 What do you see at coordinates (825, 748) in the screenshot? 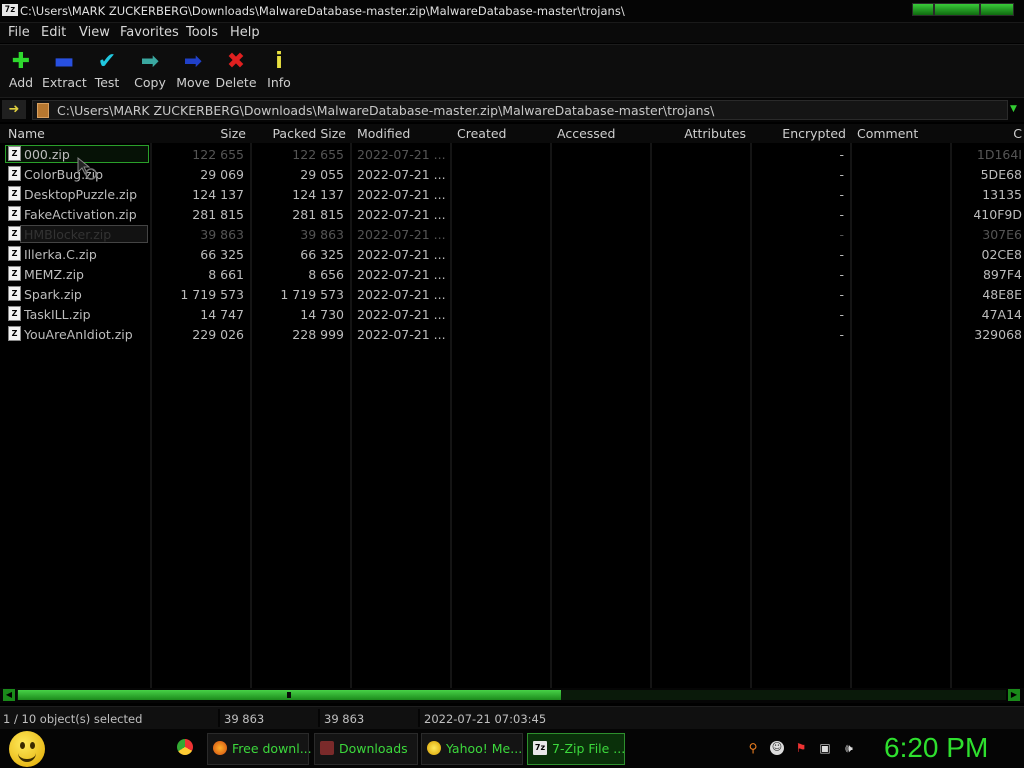
I see `network-icon: ▣` at bounding box center [825, 748].